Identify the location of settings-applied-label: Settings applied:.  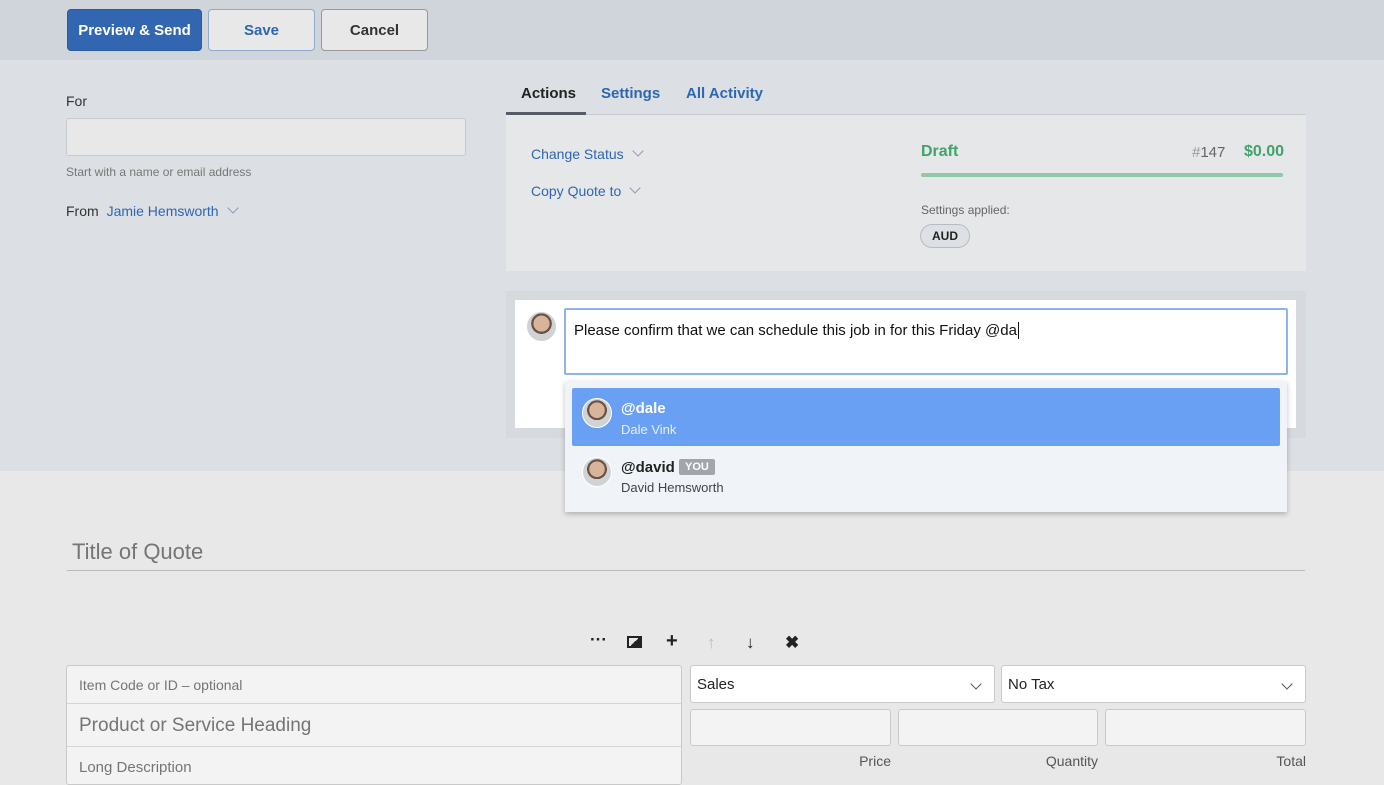
(965, 210).